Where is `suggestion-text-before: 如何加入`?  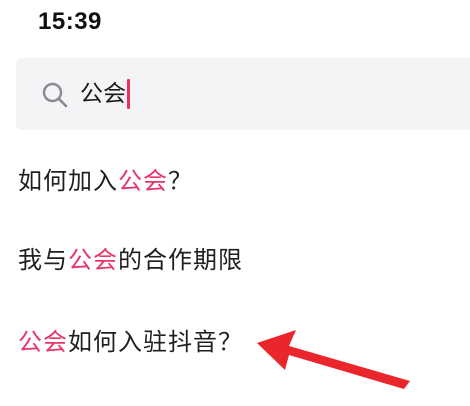 suggestion-text-before: 如何加入 is located at coordinates (68, 181).